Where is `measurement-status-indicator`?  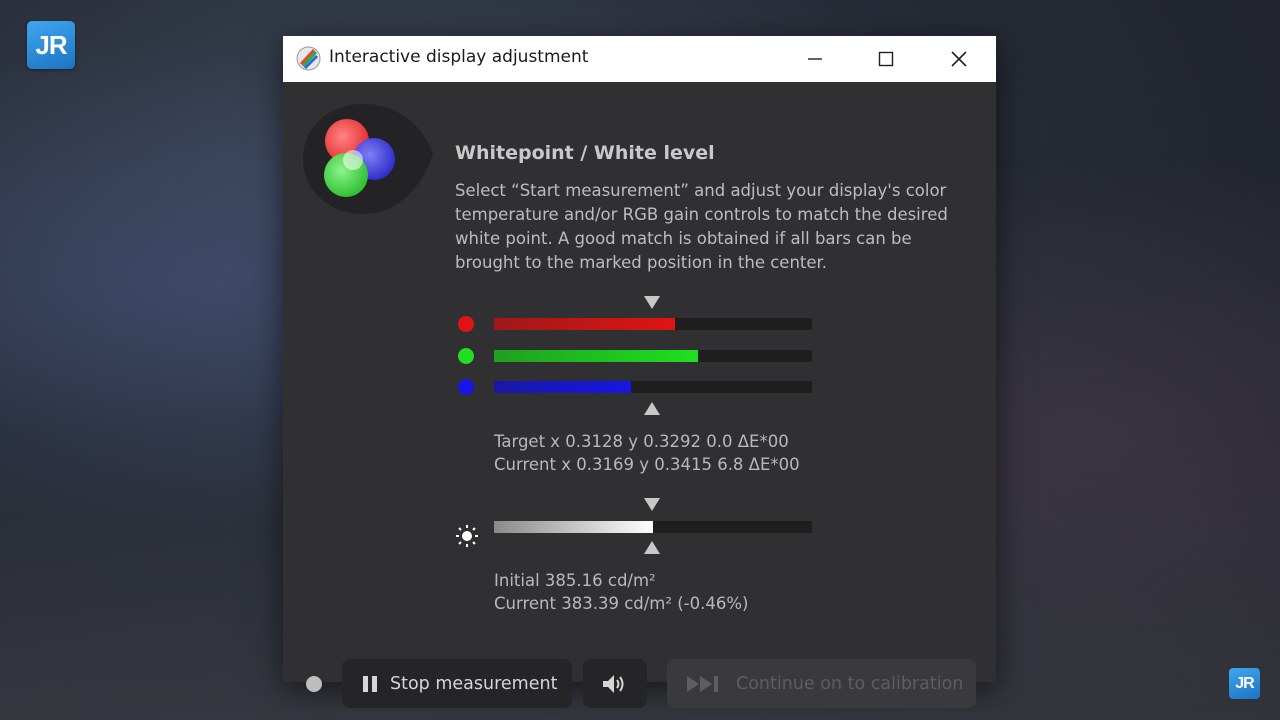
measurement-status-indicator is located at coordinates (314, 684).